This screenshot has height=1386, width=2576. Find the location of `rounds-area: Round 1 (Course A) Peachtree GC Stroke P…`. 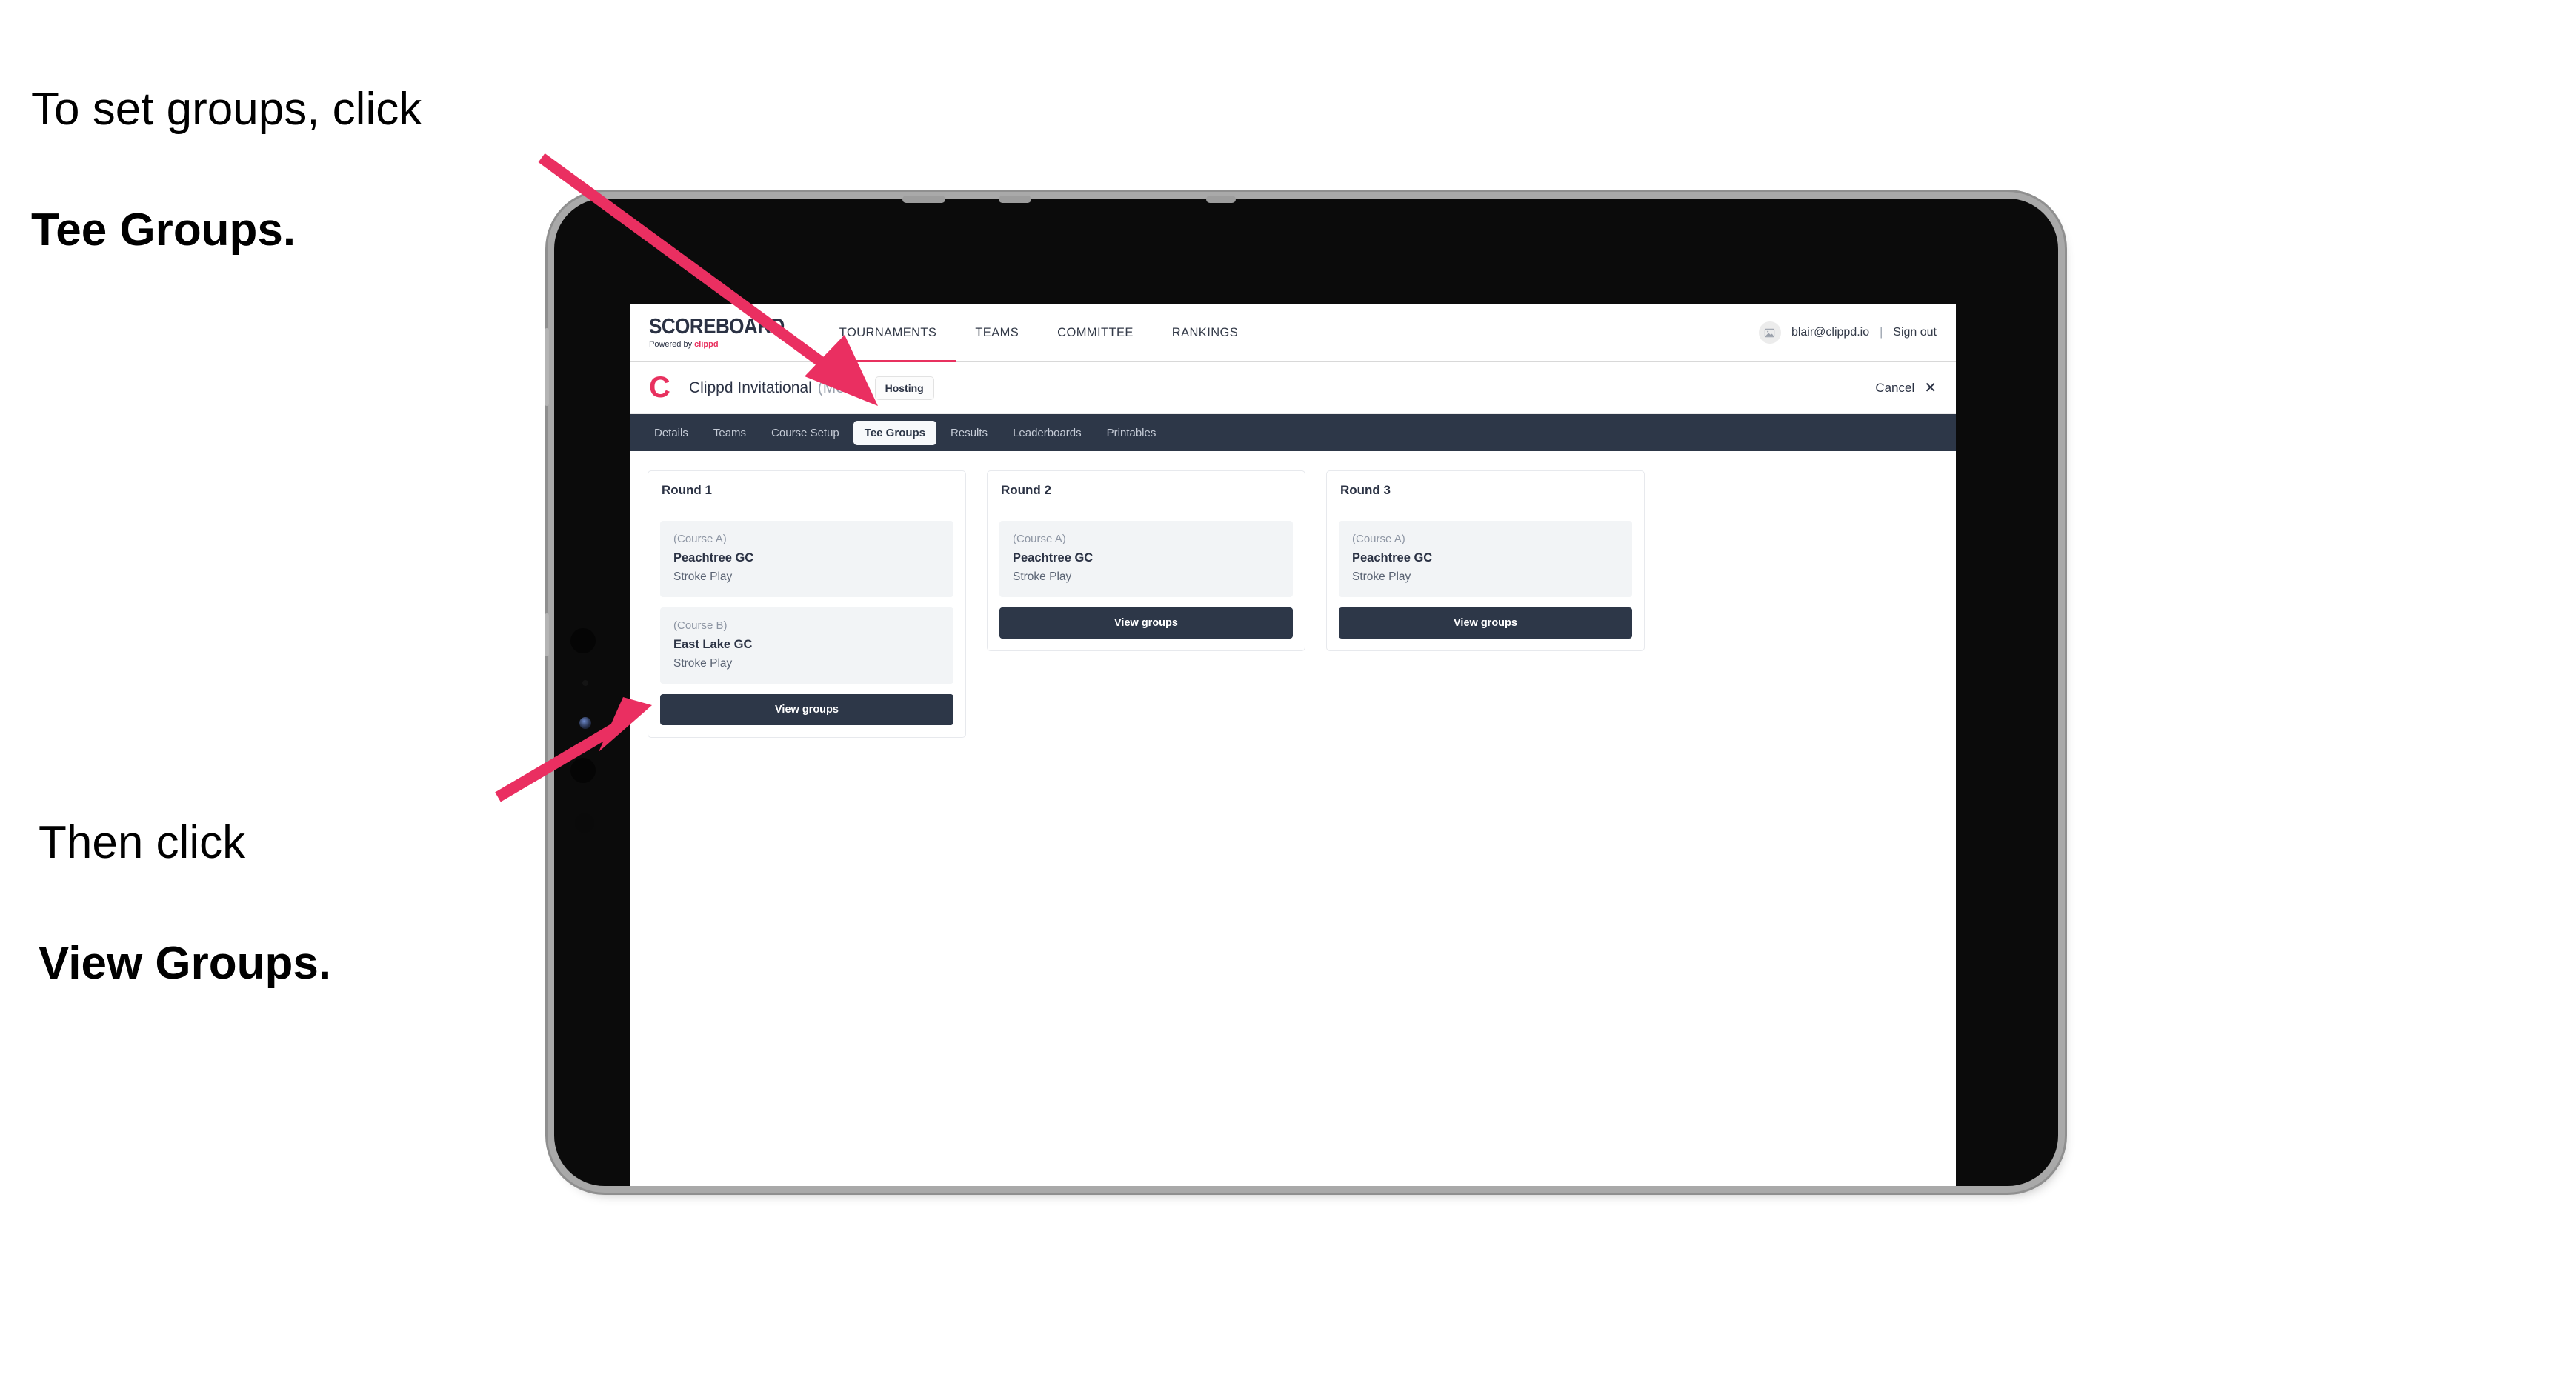

rounds-area: Round 1 (Course A) Peachtree GC Stroke P… is located at coordinates (1293, 604).